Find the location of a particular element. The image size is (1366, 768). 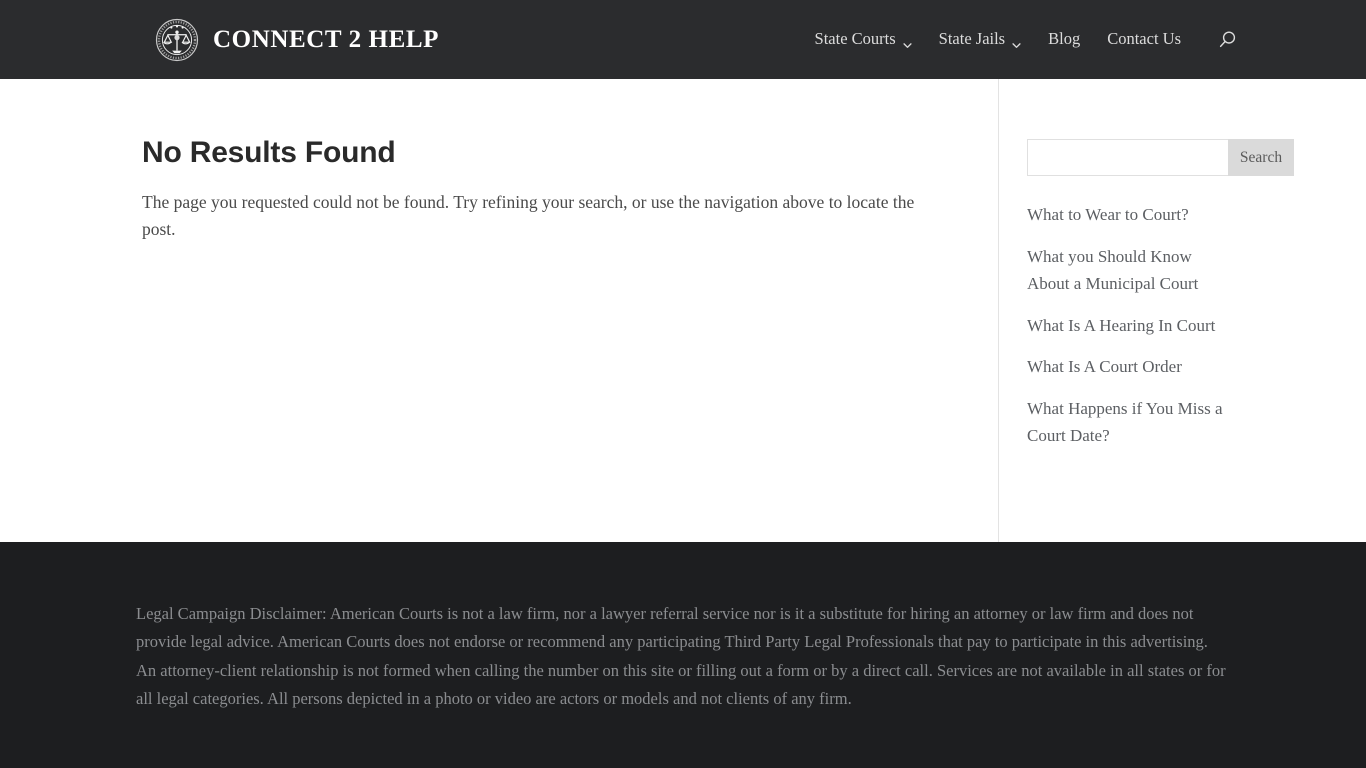

nav-item-label: Contact Us is located at coordinates (1144, 39).